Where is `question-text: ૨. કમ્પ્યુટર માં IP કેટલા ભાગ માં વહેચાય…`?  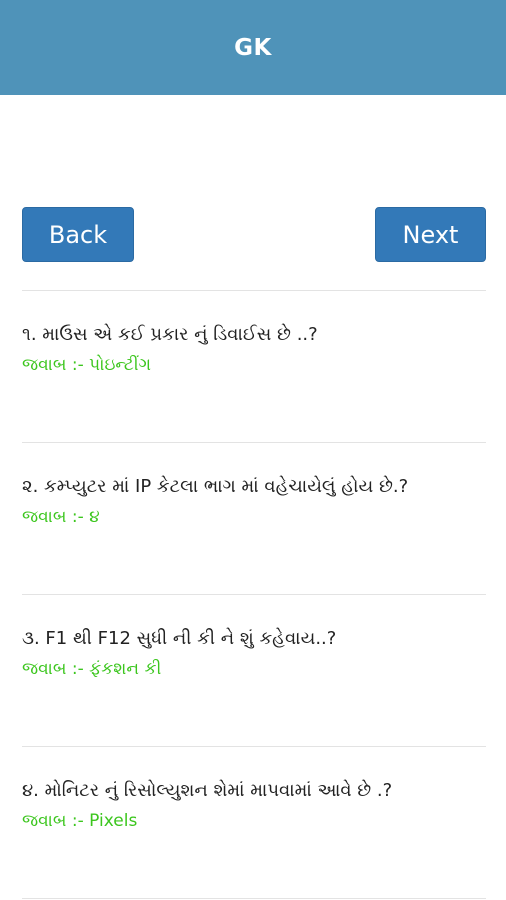 question-text: ૨. કમ્પ્યુટર માં IP કેટલા ભાગ માં વહેચાય… is located at coordinates (215, 486).